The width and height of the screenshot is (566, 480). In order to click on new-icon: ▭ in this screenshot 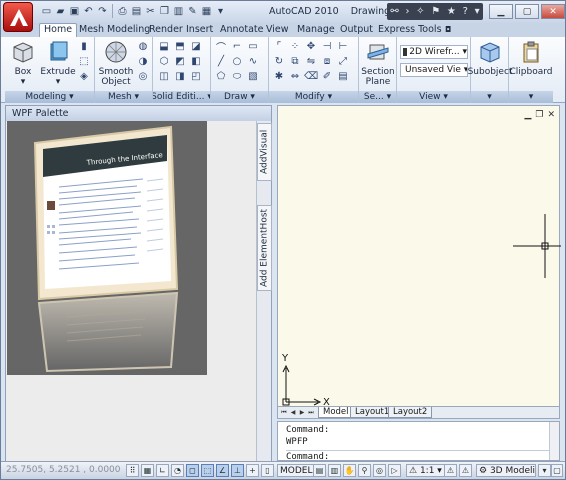, I will do `click(46, 11)`.